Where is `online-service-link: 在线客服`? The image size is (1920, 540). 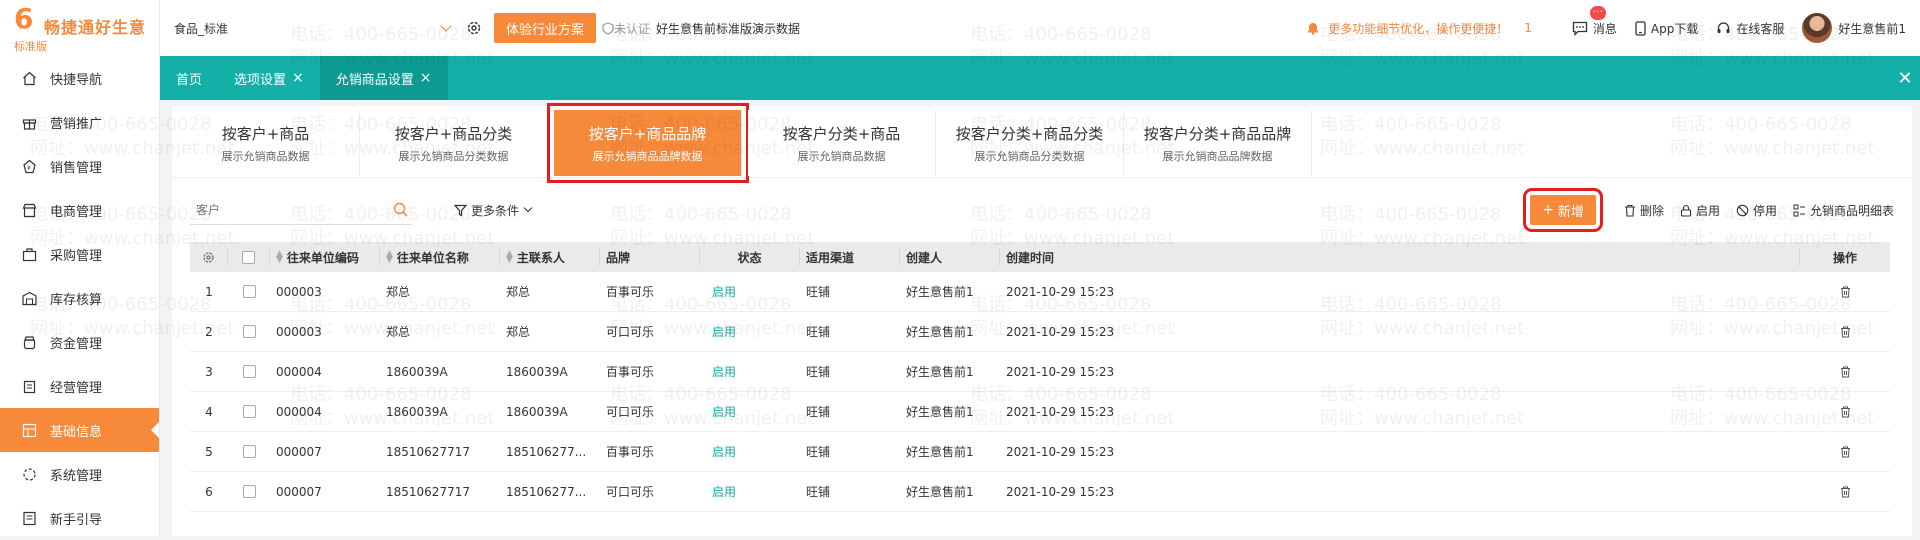 online-service-link: 在线客服 is located at coordinates (1750, 28).